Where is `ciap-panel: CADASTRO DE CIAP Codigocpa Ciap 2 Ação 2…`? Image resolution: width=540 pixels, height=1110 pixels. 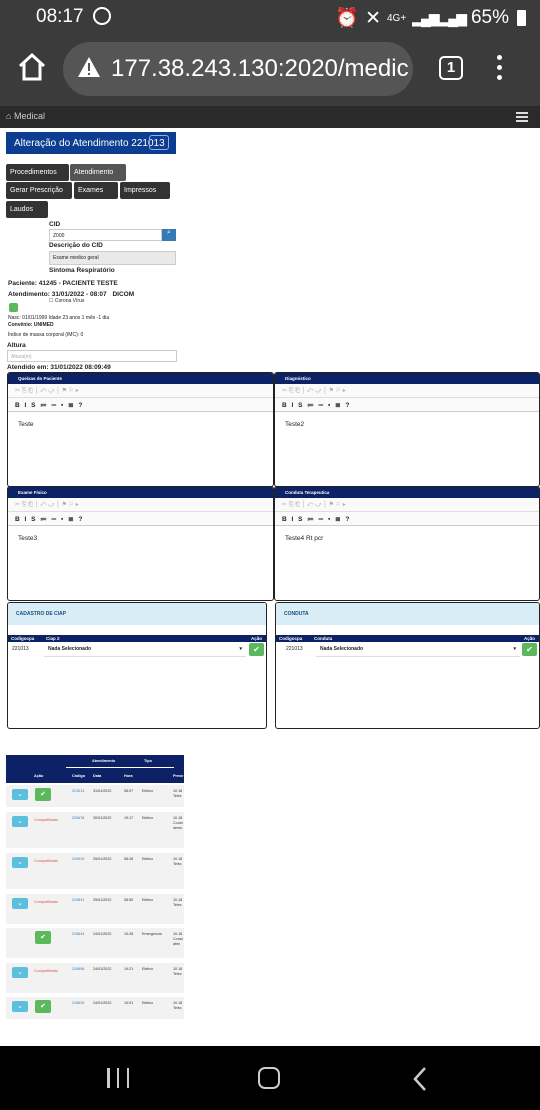
ciap-panel: CADASTRO DE CIAP Codigocpa Ciap 2 Ação 2… is located at coordinates (137, 665).